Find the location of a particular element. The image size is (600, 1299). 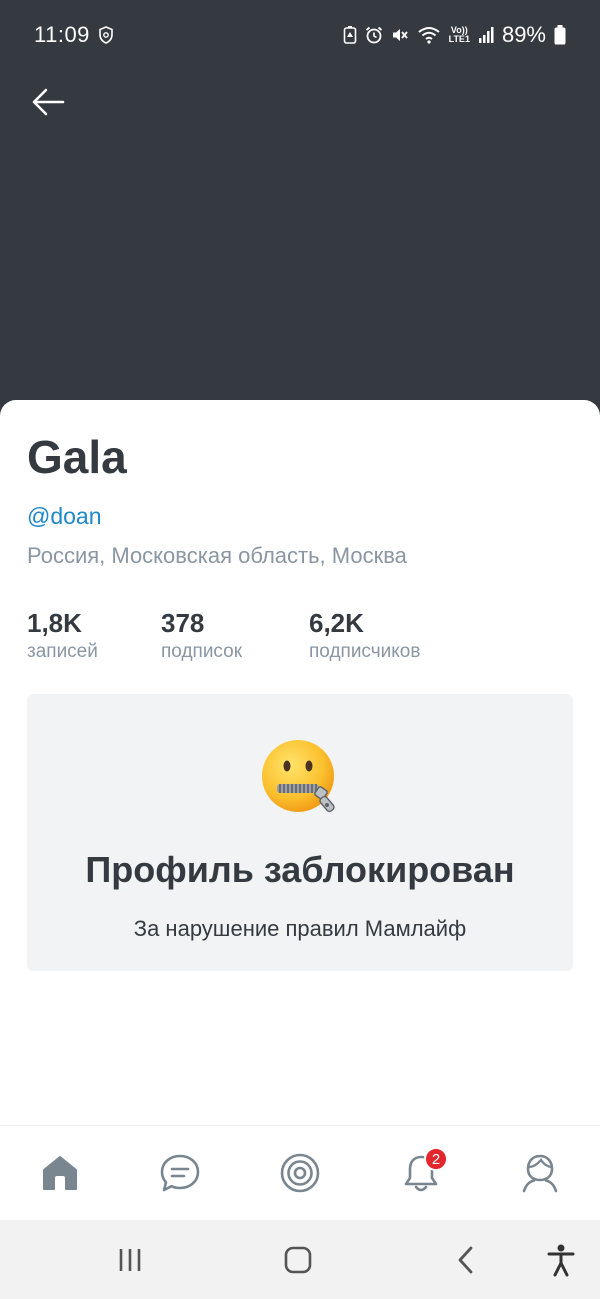

bottom-navigation: 2 is located at coordinates (300, 1172).